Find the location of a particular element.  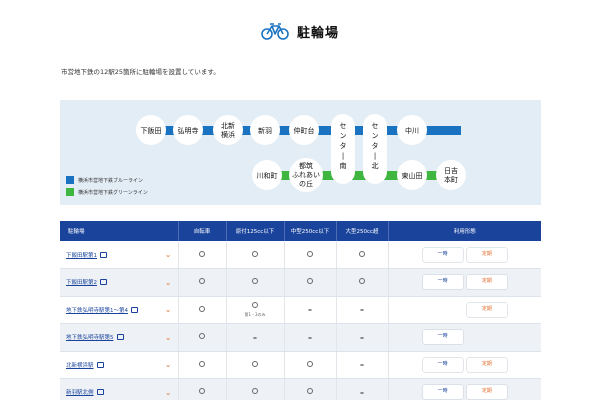

parking-link: 地下鉄弘明寺駅第1～第4 is located at coordinates (97, 311).